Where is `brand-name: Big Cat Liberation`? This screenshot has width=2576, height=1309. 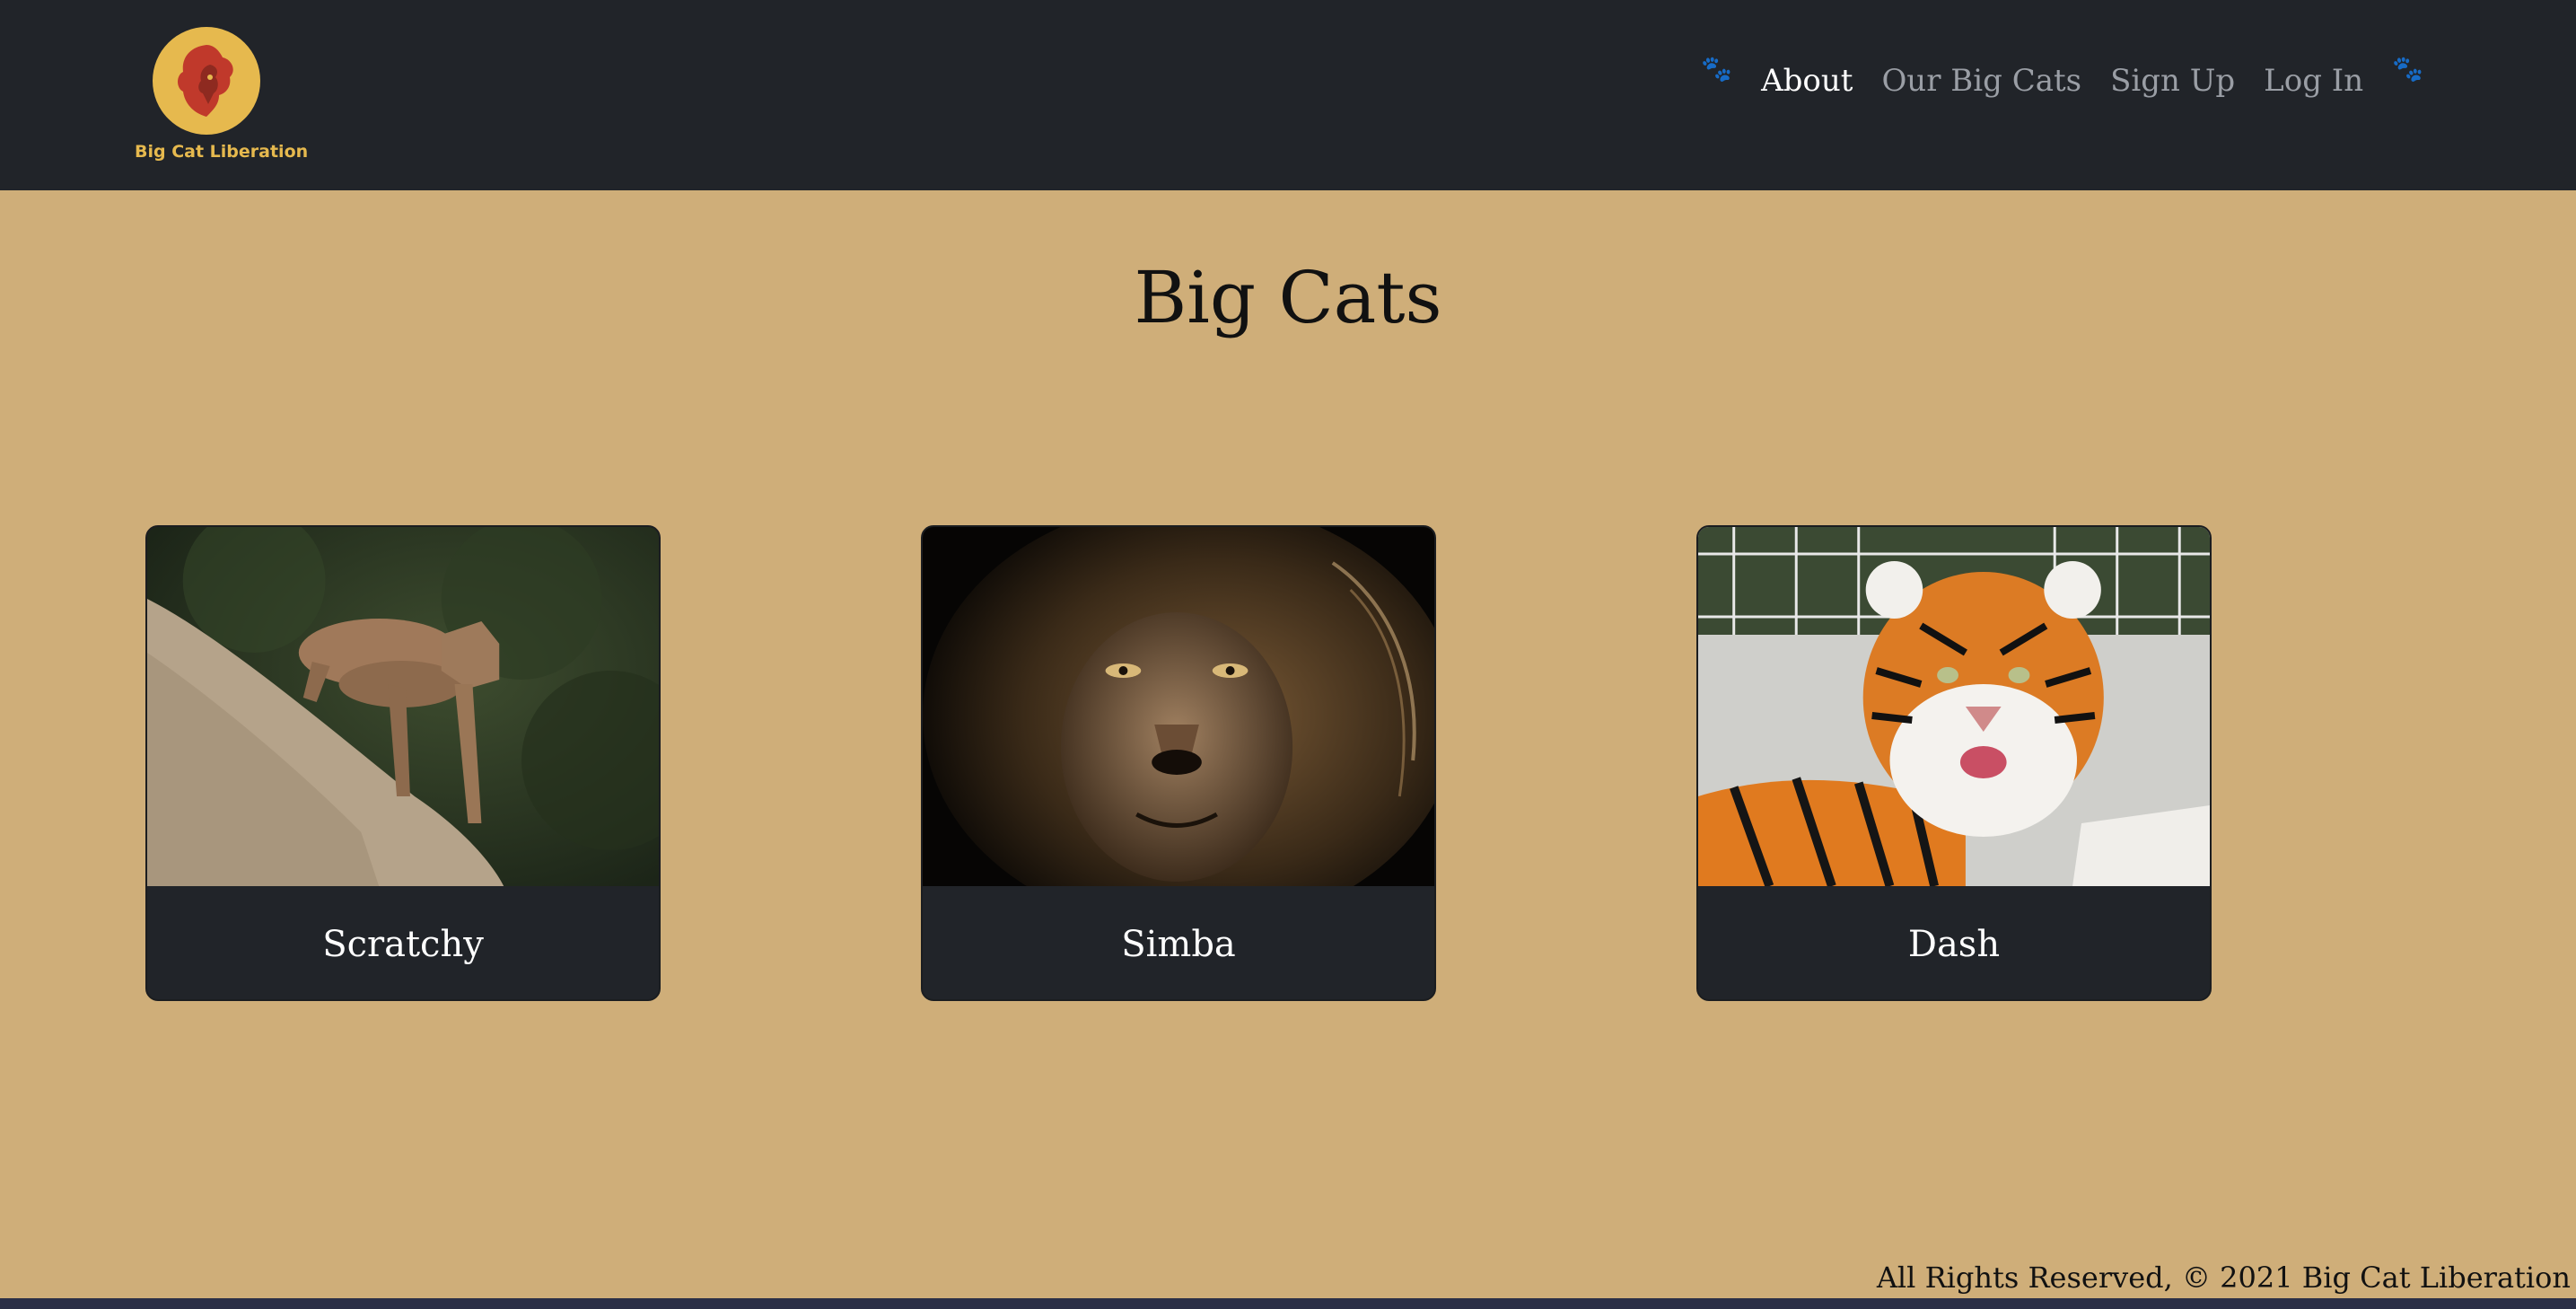 brand-name: Big Cat Liberation is located at coordinates (222, 152).